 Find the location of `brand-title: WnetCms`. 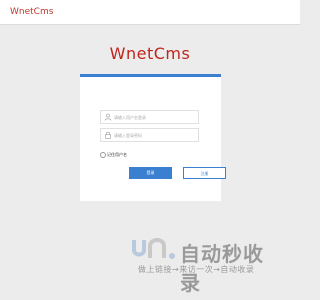

brand-title: WnetCms is located at coordinates (150, 53).